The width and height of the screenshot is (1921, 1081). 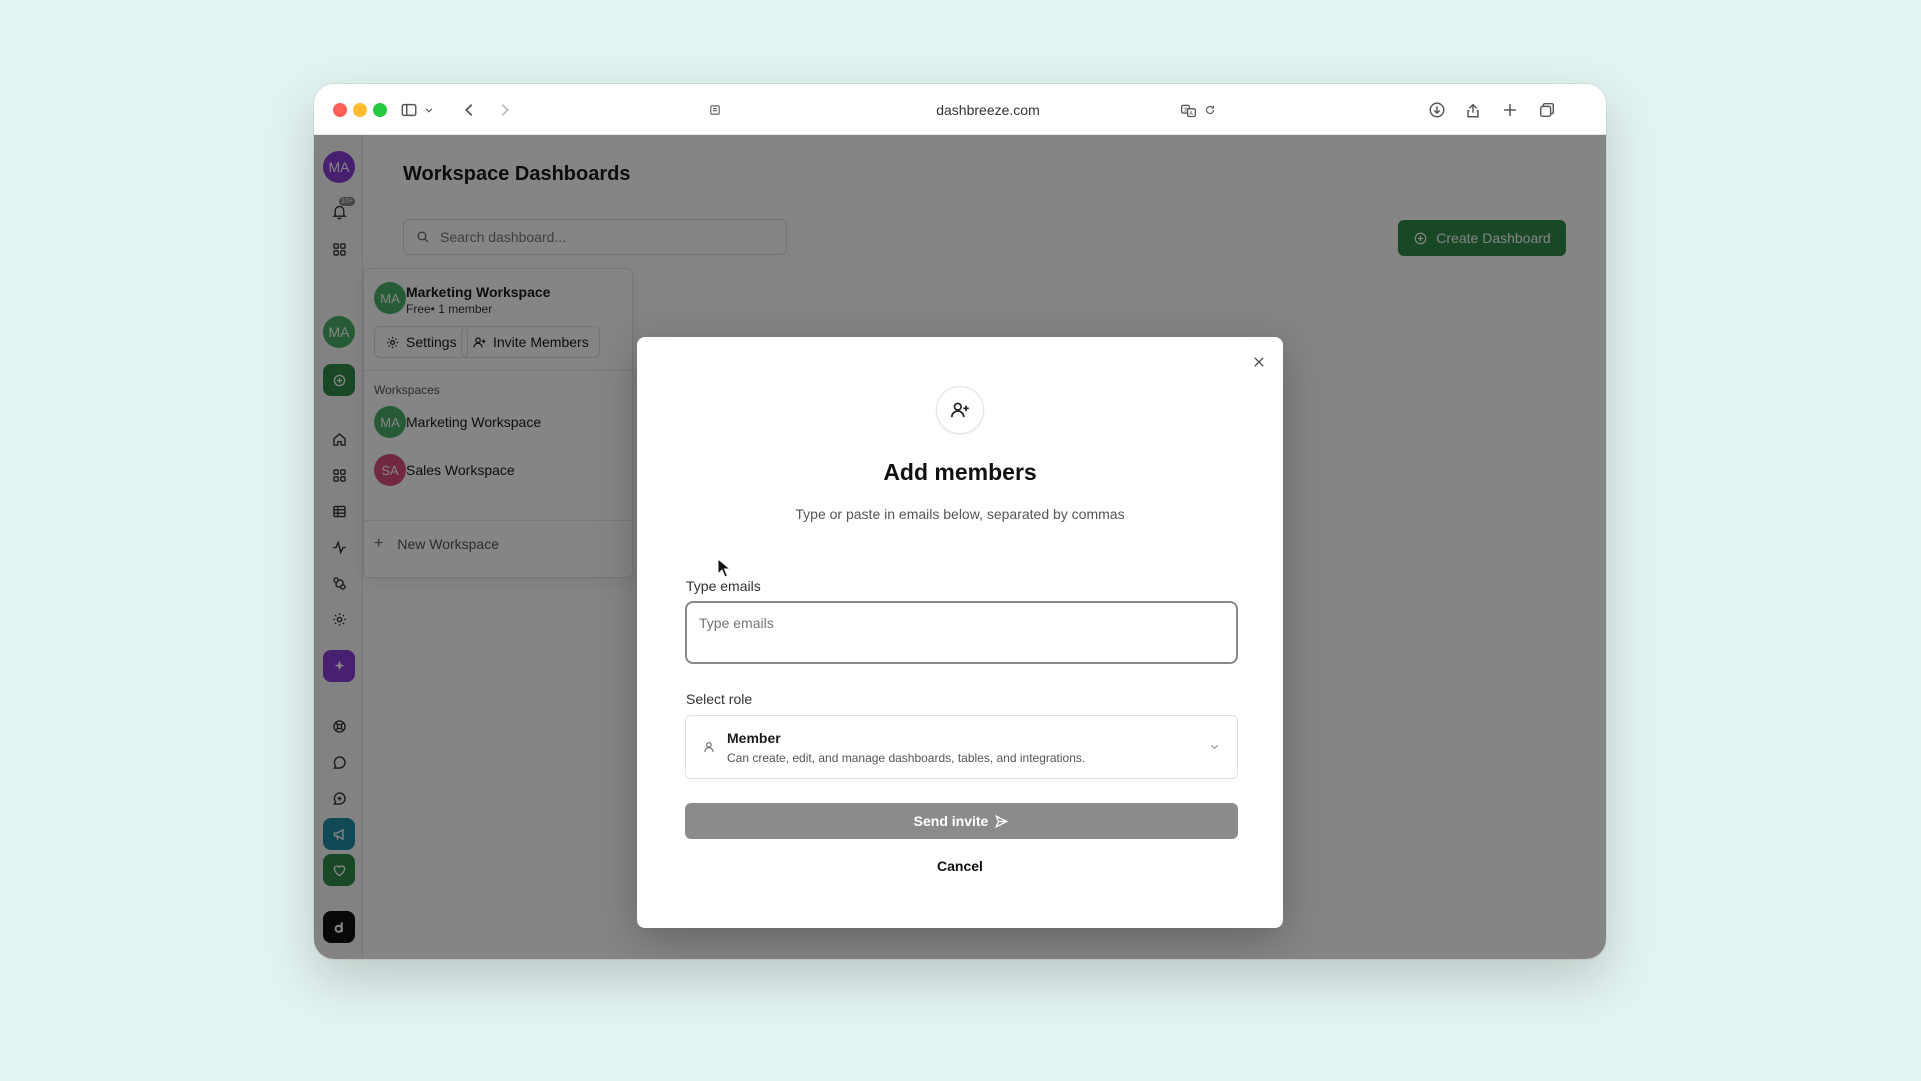 I want to click on download-icon, so click(x=1437, y=110).